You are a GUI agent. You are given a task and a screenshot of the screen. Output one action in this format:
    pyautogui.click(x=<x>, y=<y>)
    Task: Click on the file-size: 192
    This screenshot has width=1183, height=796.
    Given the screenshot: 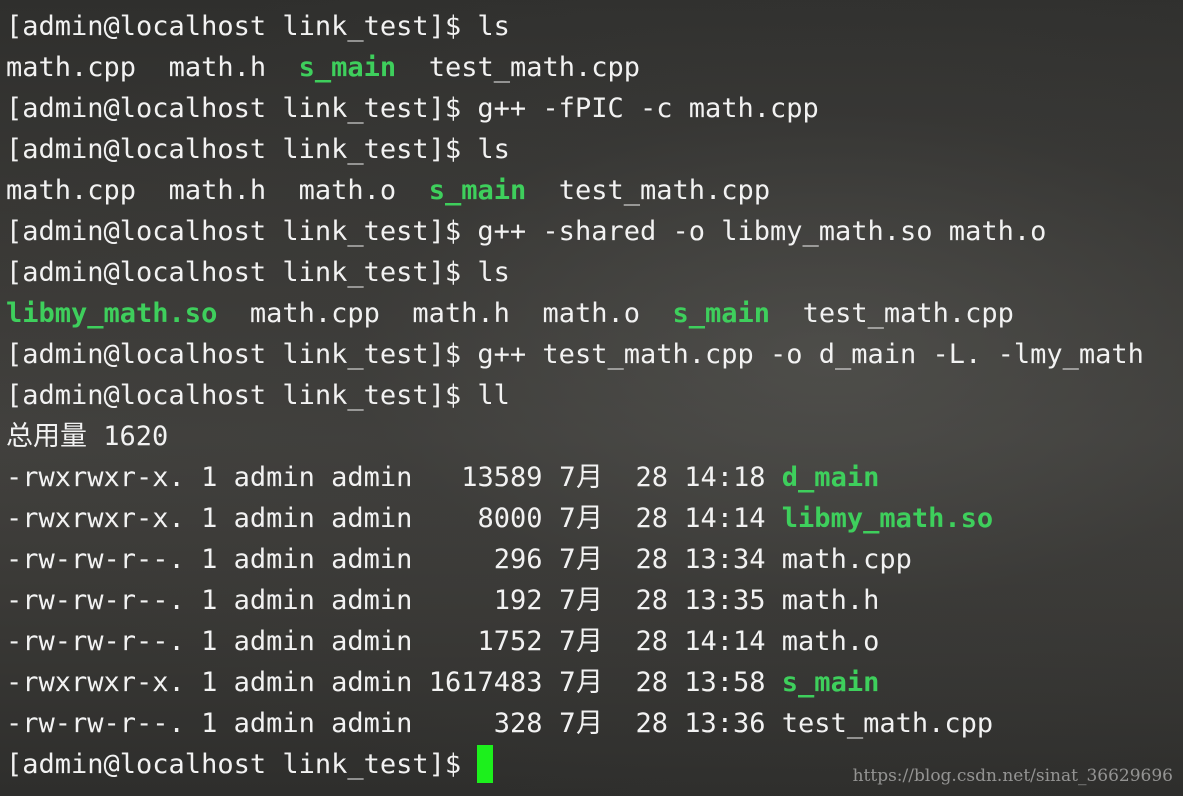 What is the action you would take?
    pyautogui.click(x=485, y=600)
    